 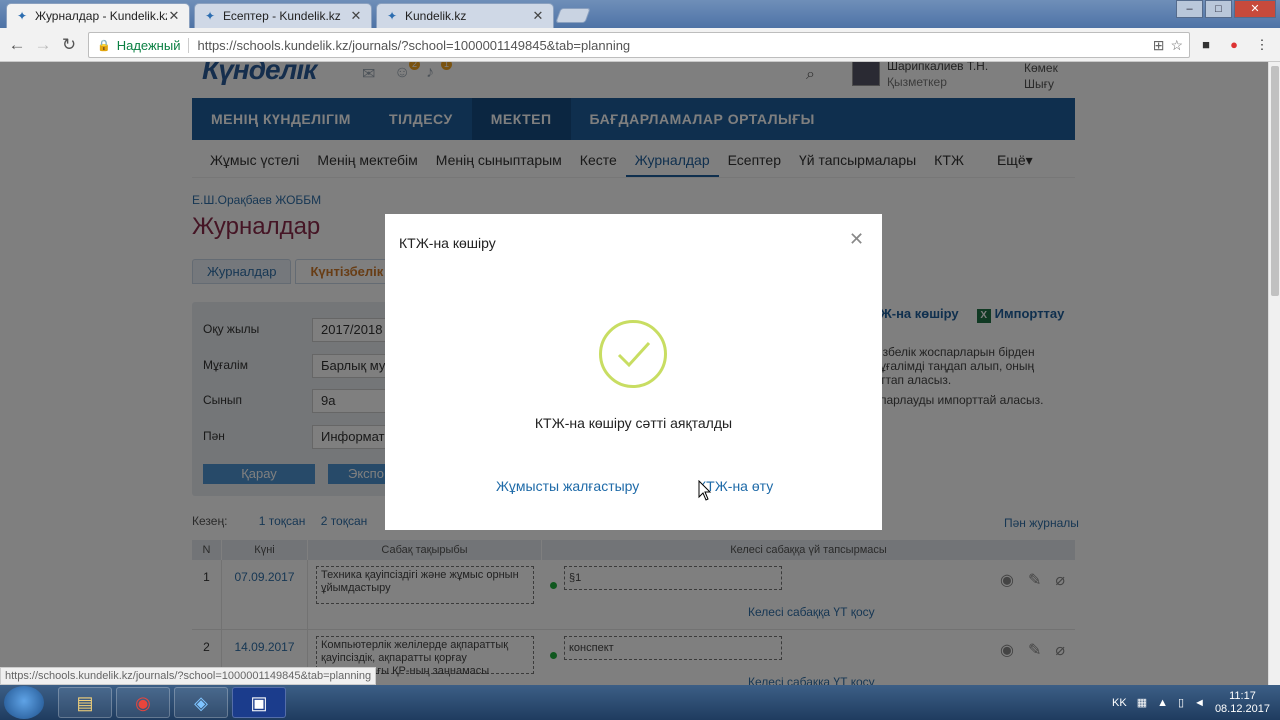 What do you see at coordinates (104, 45) in the screenshot?
I see `lock-icon: 🔒` at bounding box center [104, 45].